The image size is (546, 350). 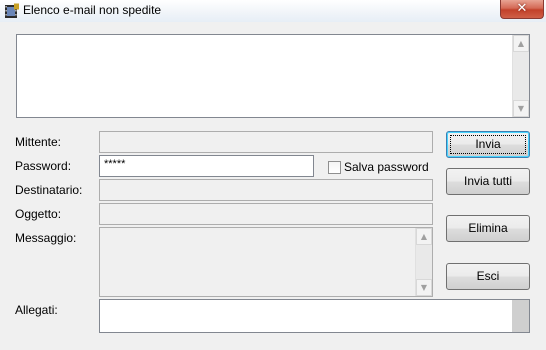 I want to click on window-title: Elenco e-mail non spedite, so click(x=92, y=10).